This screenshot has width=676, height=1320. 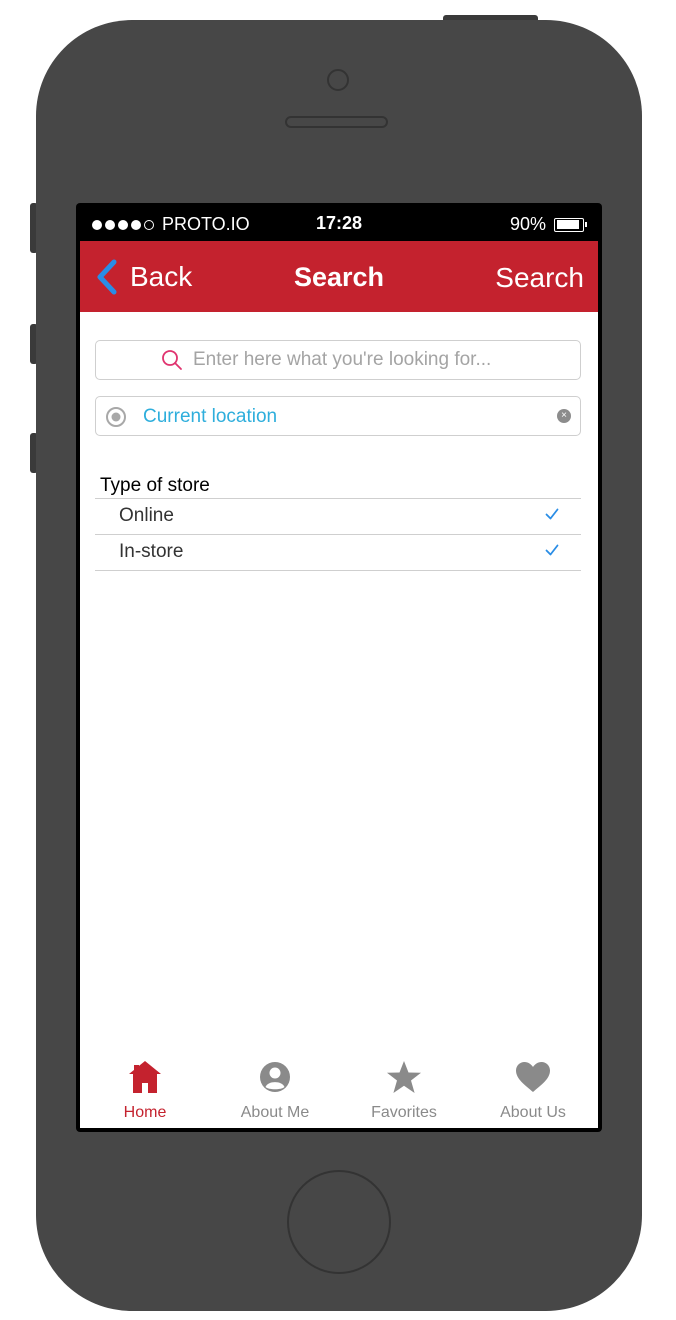 I want to click on home-button, so click(x=339, y=1222).